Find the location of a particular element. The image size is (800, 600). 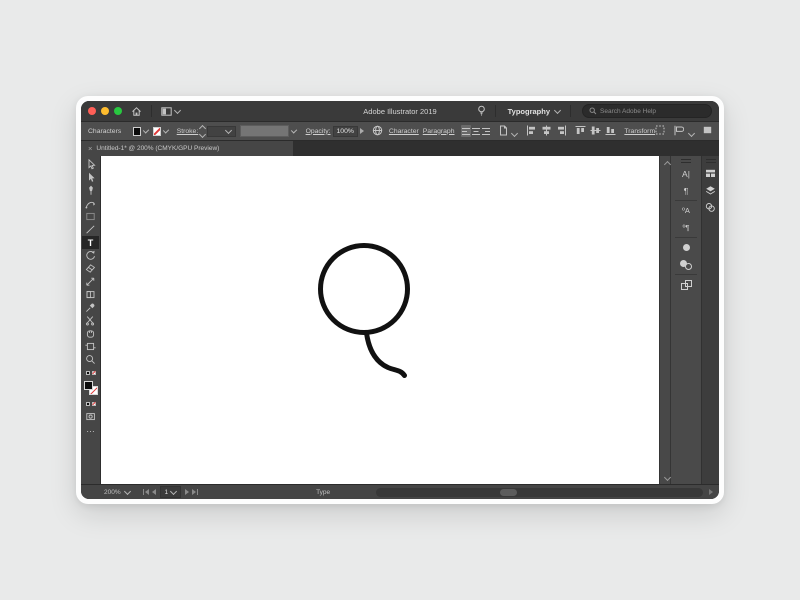

artboard-number-select: 1 is located at coordinates (171, 492).